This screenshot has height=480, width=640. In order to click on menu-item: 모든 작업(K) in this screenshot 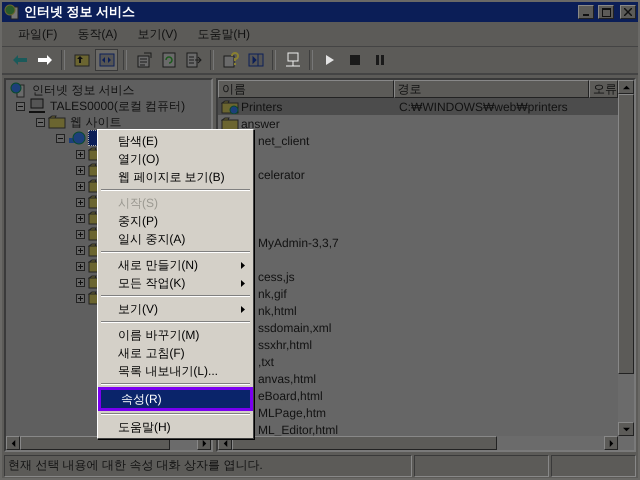, I will do `click(175, 283)`.